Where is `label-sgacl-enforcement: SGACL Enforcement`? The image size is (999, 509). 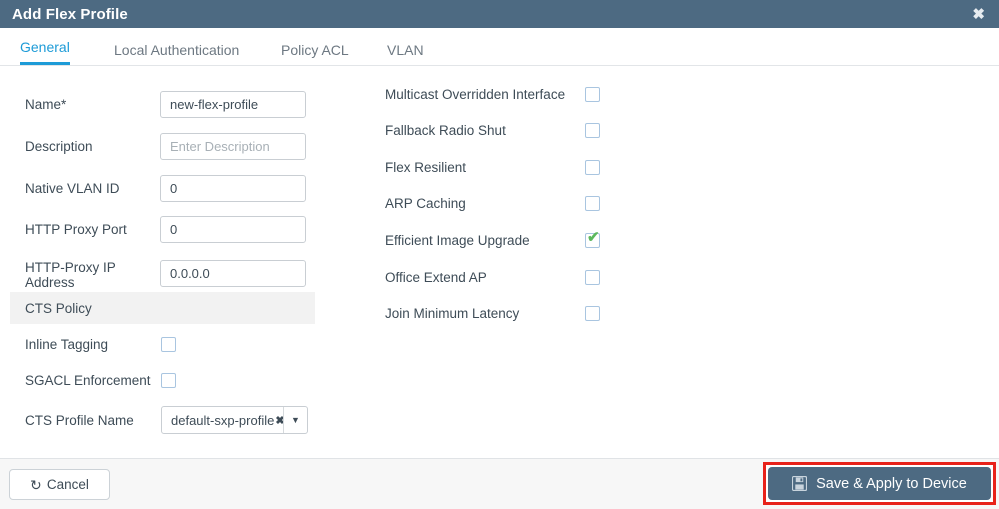 label-sgacl-enforcement: SGACL Enforcement is located at coordinates (88, 380).